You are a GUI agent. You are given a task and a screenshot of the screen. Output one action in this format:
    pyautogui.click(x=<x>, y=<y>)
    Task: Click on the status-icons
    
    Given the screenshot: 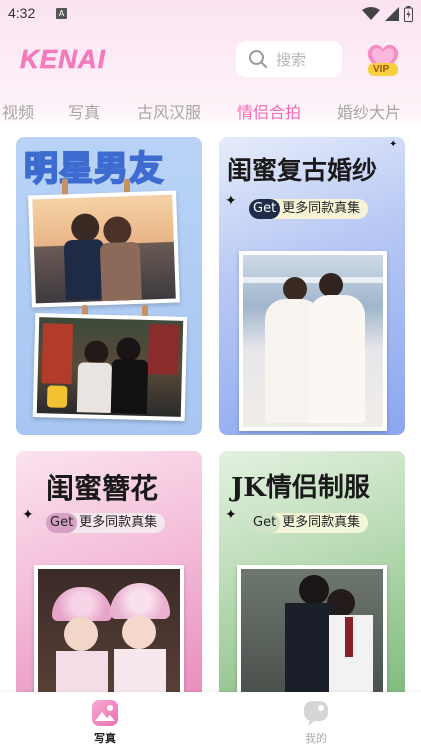 What is the action you would take?
    pyautogui.click(x=387, y=14)
    